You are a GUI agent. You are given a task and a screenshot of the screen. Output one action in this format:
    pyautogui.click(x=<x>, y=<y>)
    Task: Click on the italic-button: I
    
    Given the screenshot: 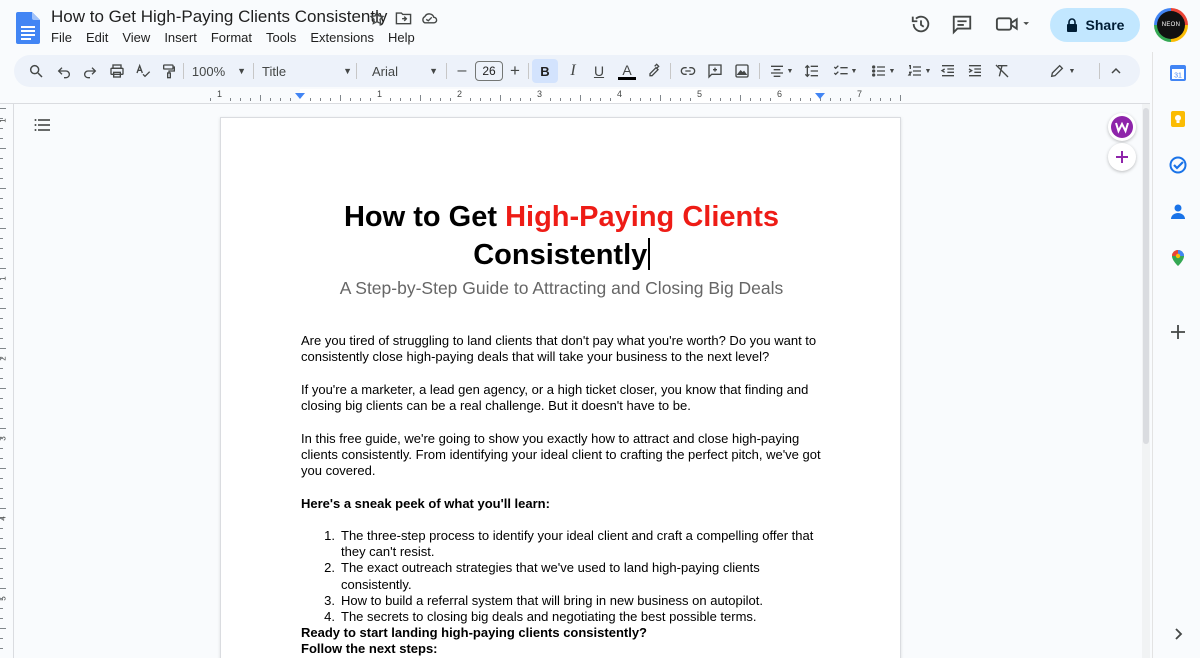 What is the action you would take?
    pyautogui.click(x=573, y=71)
    